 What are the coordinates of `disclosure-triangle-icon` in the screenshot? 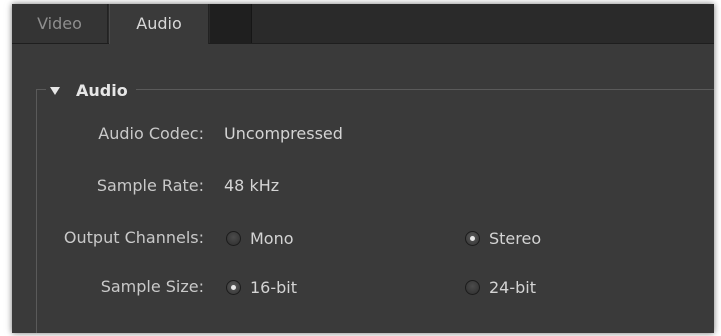 It's located at (55, 91).